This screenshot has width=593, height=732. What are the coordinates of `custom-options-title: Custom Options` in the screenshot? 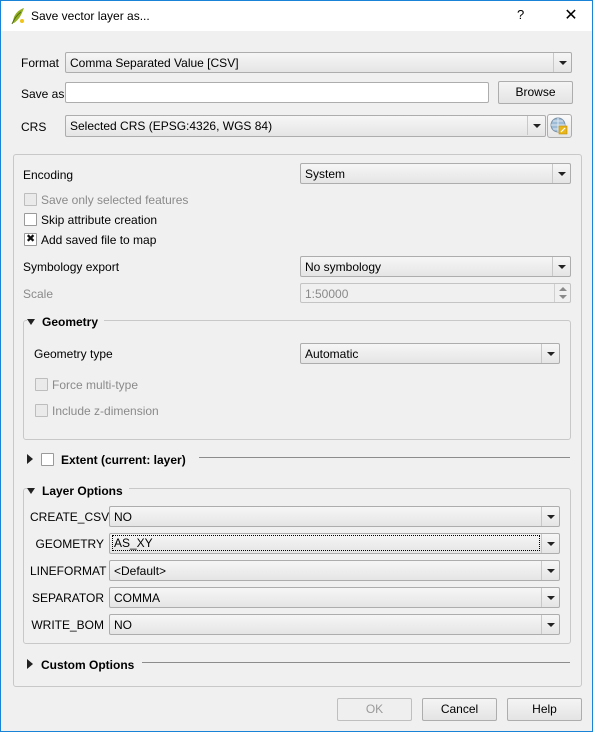 It's located at (88, 665).